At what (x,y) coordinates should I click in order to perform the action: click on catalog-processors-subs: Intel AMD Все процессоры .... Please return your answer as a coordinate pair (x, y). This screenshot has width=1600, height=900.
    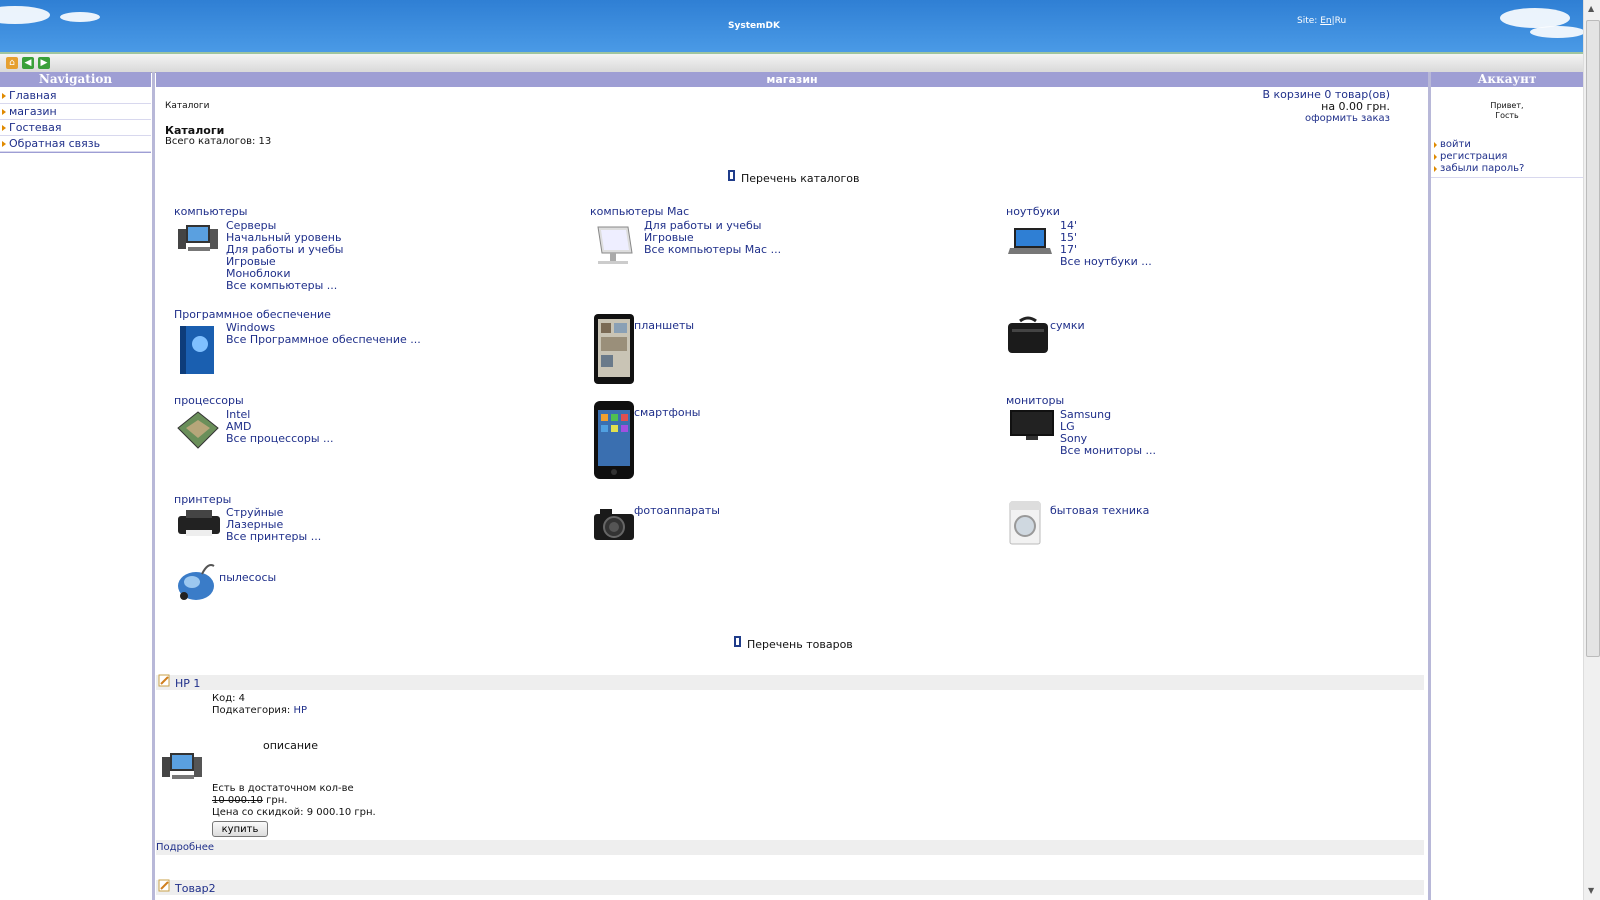
    Looking at the image, I should click on (280, 427).